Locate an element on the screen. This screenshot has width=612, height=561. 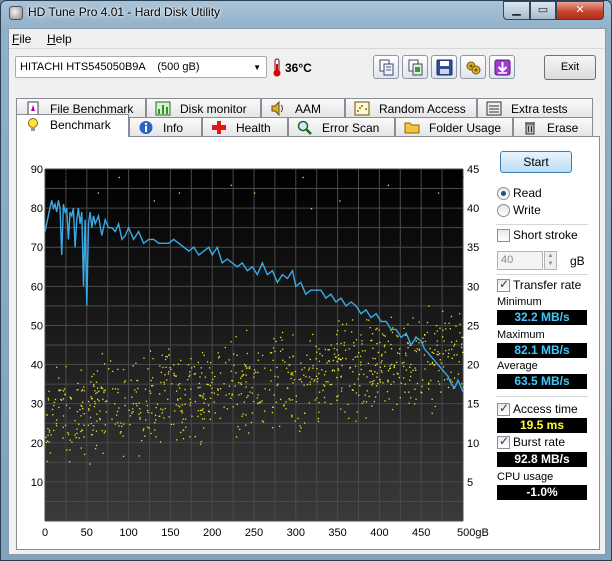
access-time-label: Access time is located at coordinates (545, 409).